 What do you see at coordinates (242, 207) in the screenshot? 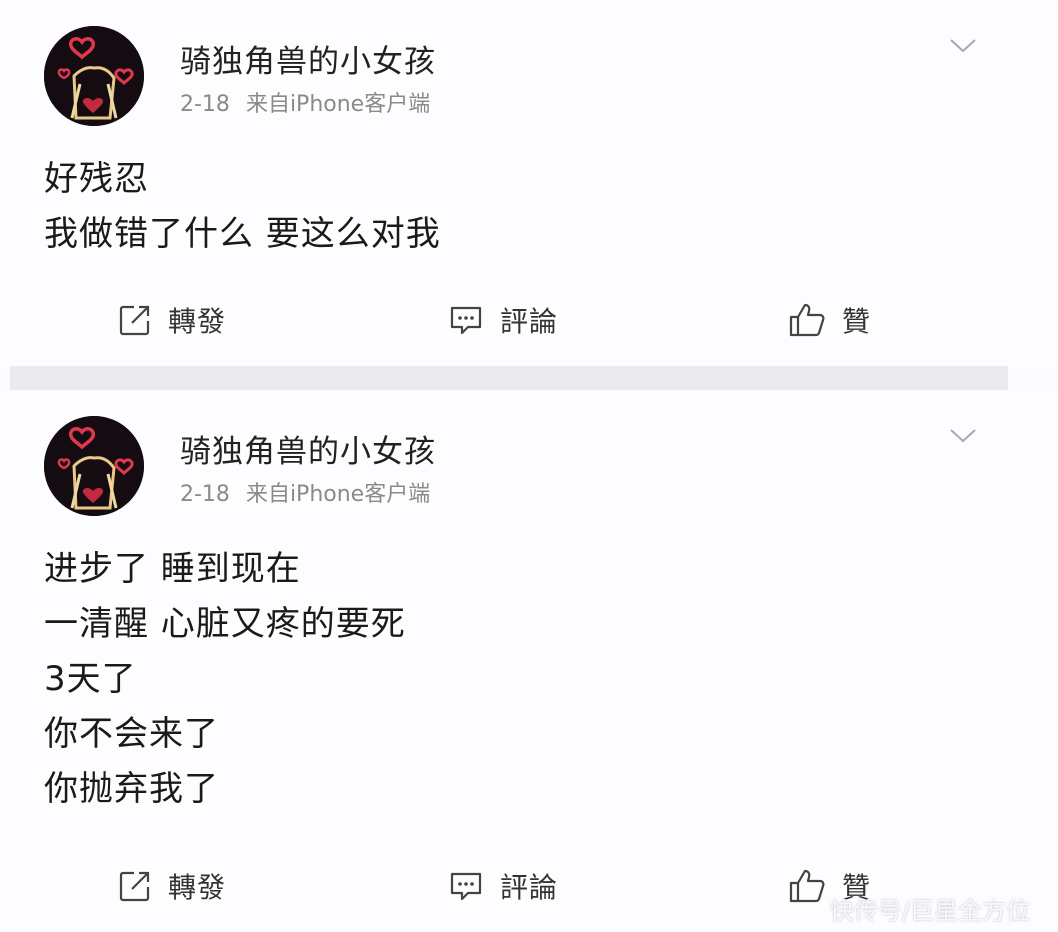
I see `post-content: 好残忍 我做错了什么 要这么对我` at bounding box center [242, 207].